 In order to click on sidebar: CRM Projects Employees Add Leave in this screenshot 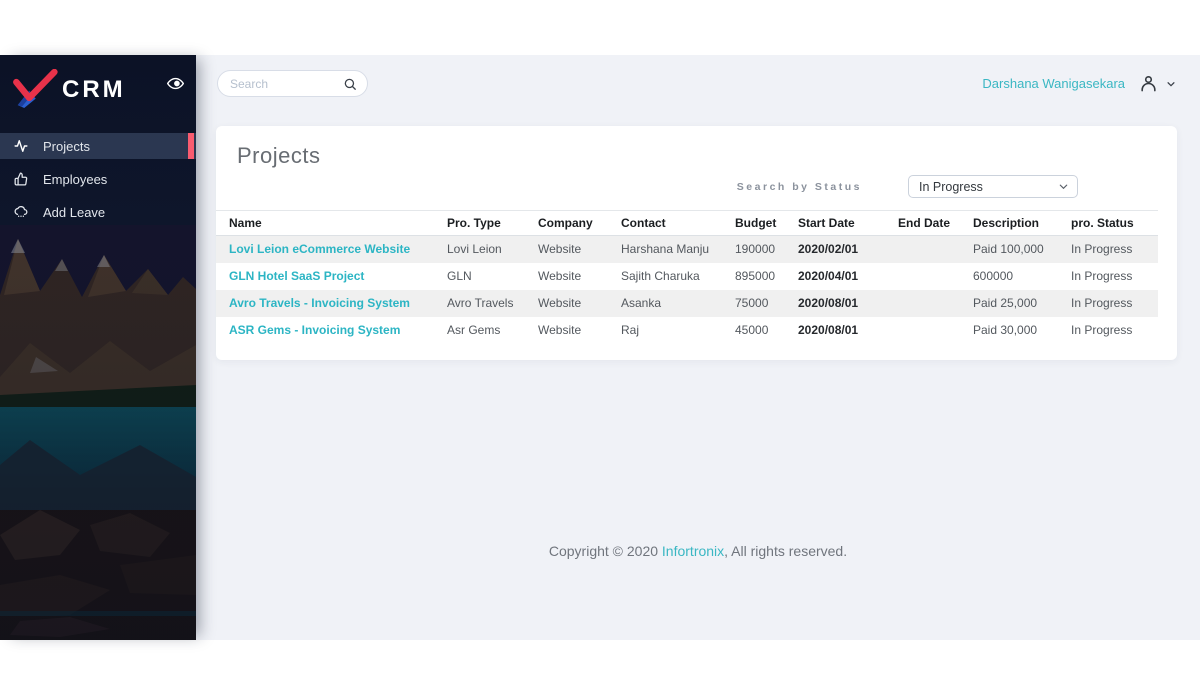, I will do `click(98, 347)`.